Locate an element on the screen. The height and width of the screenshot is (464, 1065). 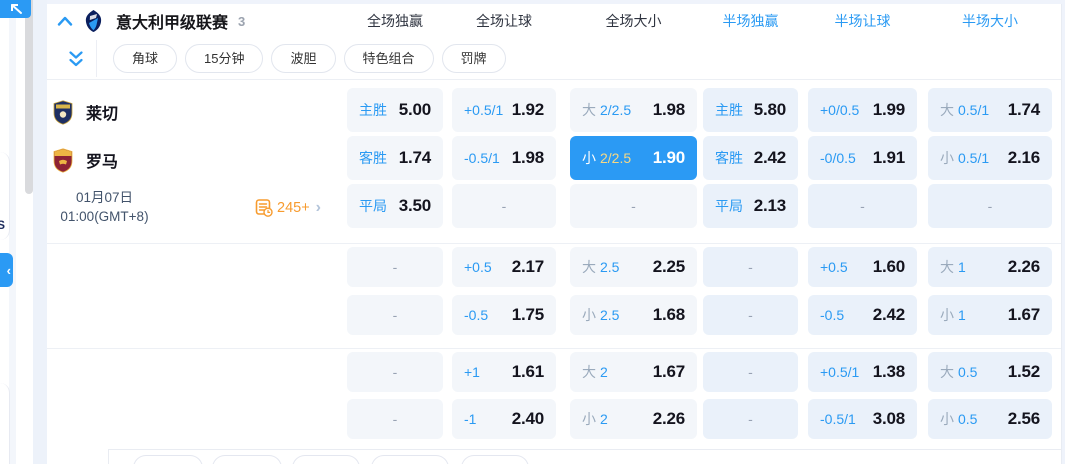
odds-value: 1.74 is located at coordinates (1023, 109).